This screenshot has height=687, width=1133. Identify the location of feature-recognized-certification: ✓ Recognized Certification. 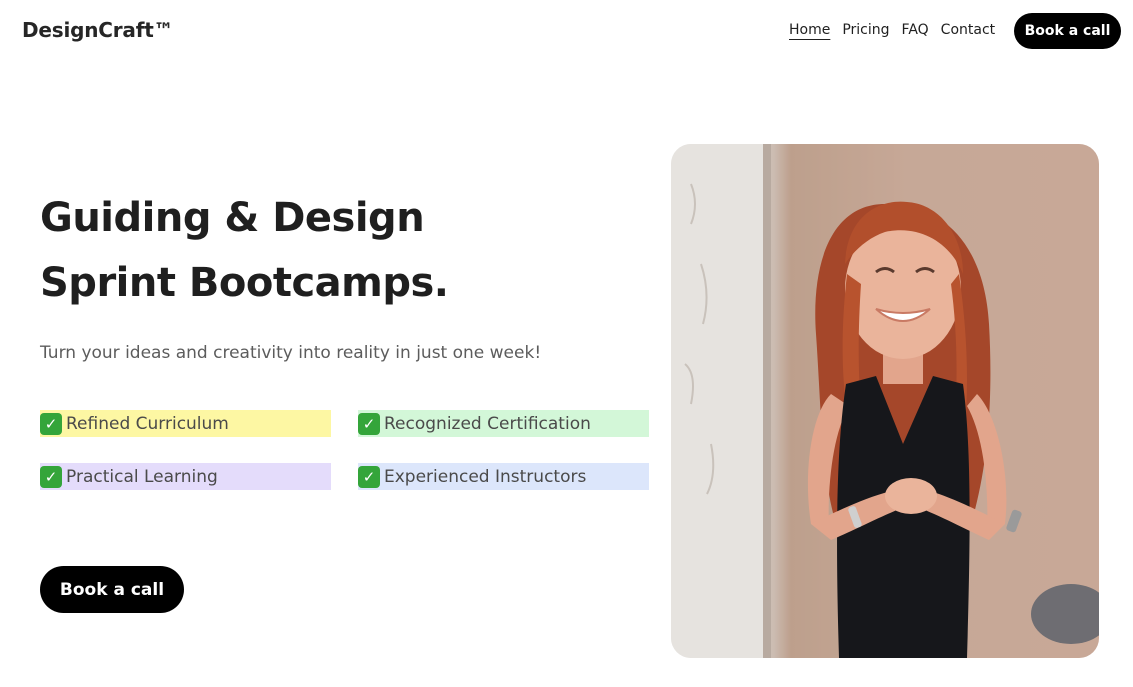
(503, 423).